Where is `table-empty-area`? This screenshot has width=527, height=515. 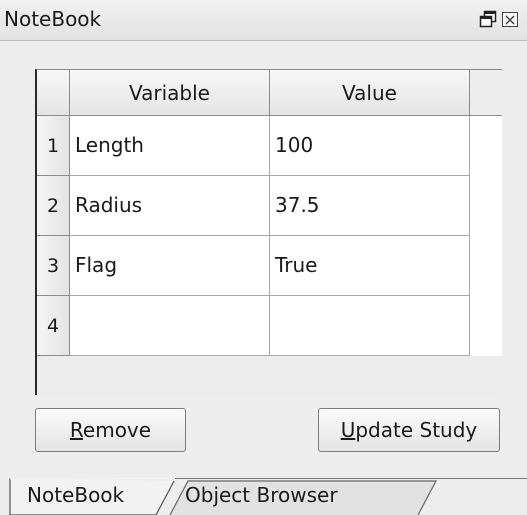
table-empty-area is located at coordinates (269, 375).